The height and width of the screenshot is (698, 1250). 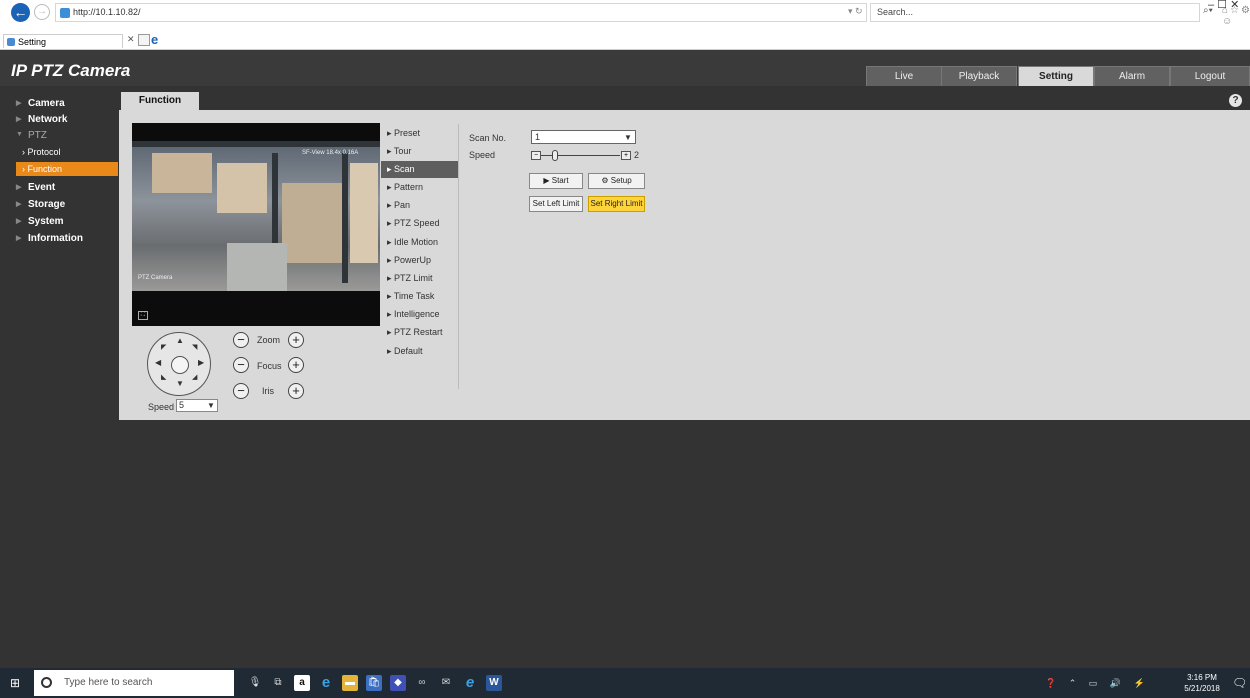 I want to click on function-item-label: Time Task, so click(x=414, y=296).